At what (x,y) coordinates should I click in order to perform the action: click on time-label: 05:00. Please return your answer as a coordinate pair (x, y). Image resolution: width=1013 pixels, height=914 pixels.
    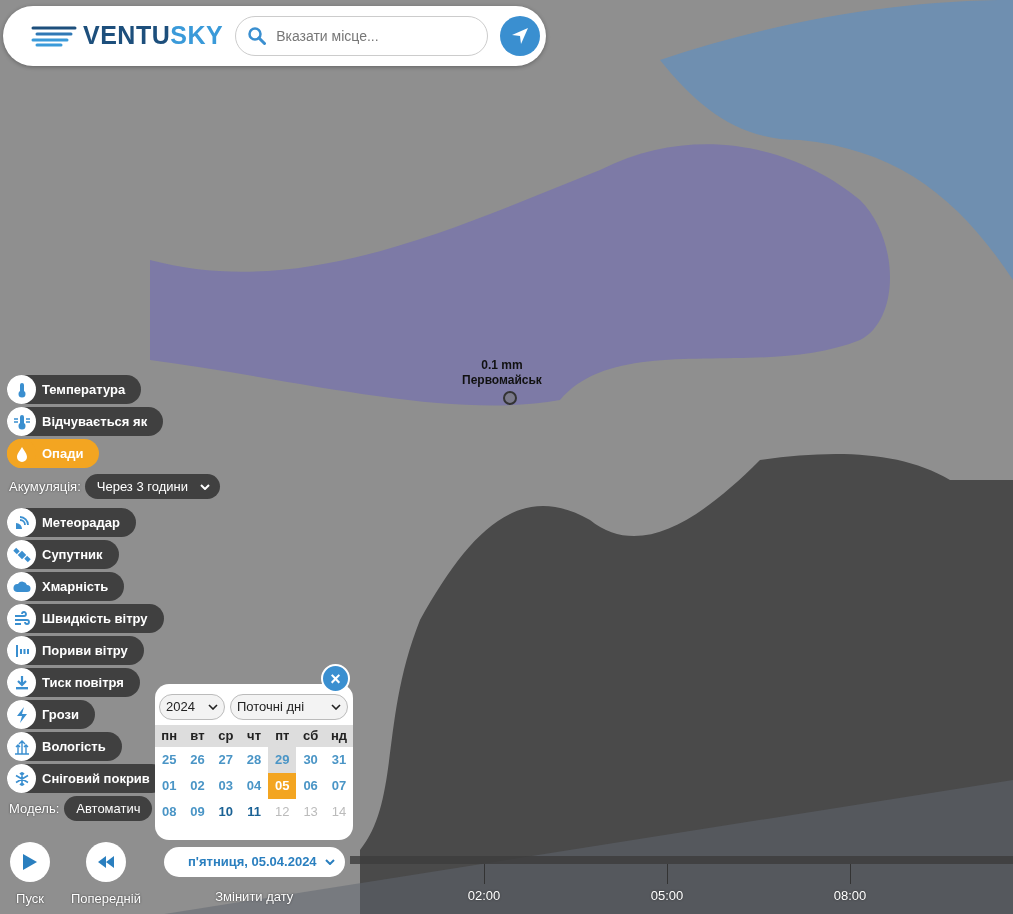
    Looking at the image, I should click on (667, 896).